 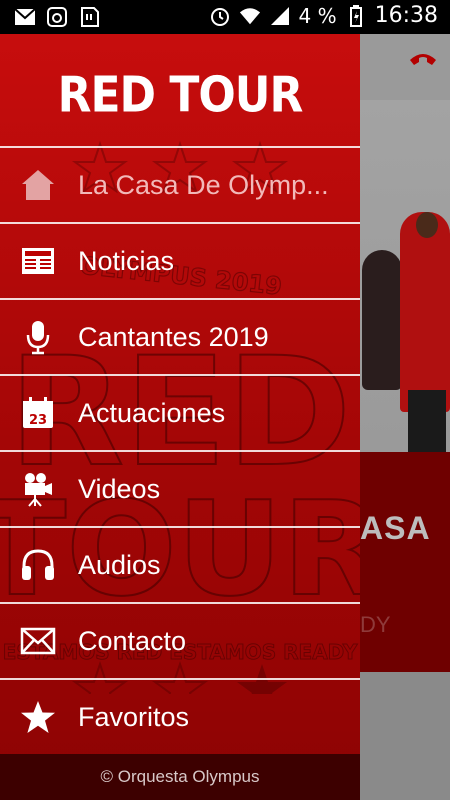 What do you see at coordinates (250, 16) in the screenshot?
I see `wifi-icon` at bounding box center [250, 16].